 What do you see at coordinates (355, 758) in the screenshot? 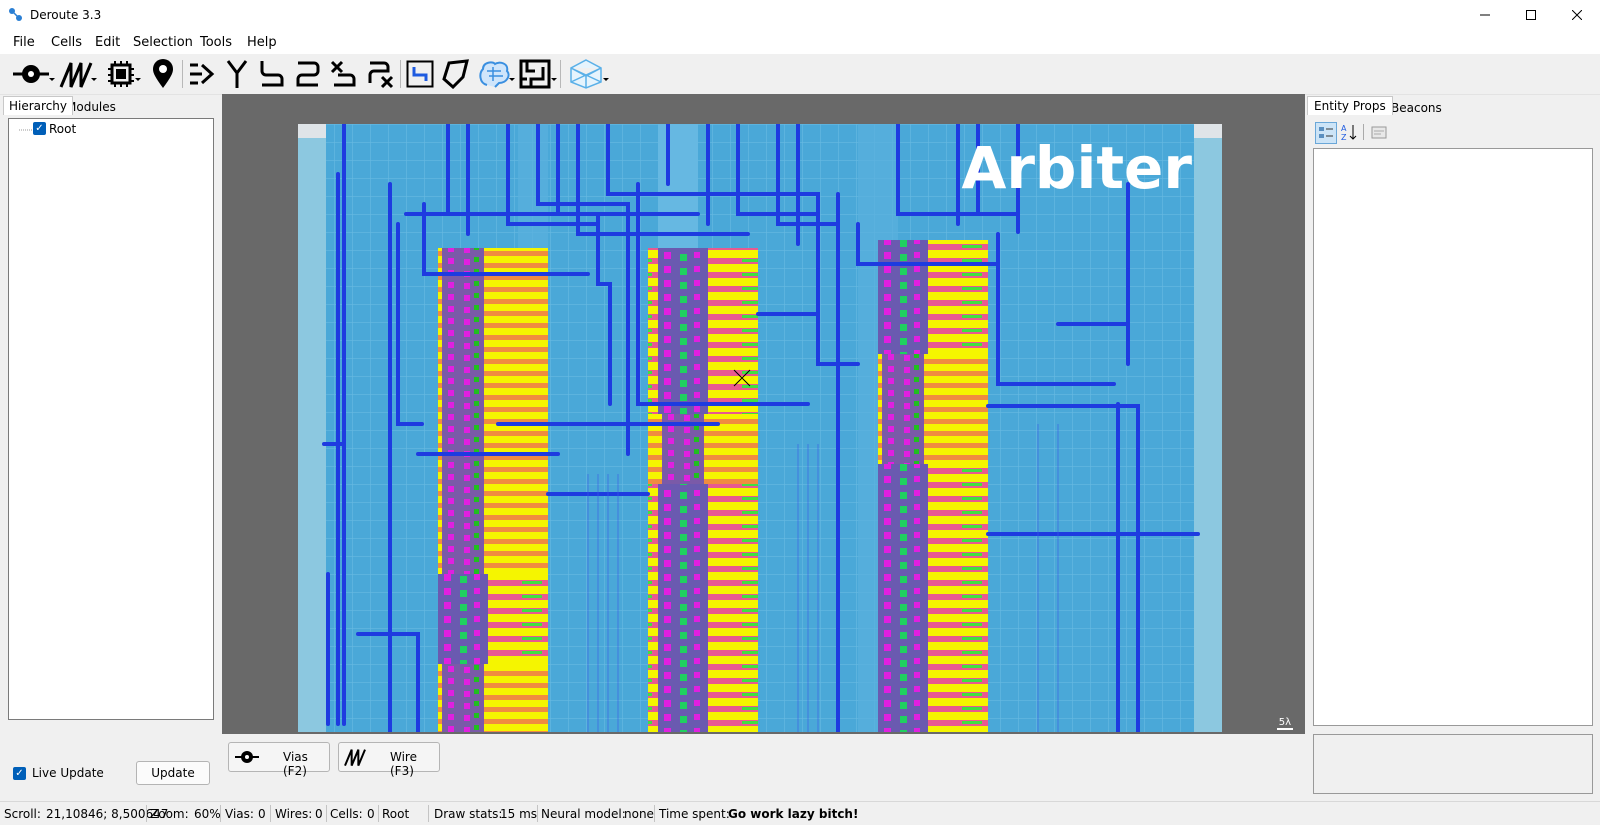
I see `wire-mode-icon` at bounding box center [355, 758].